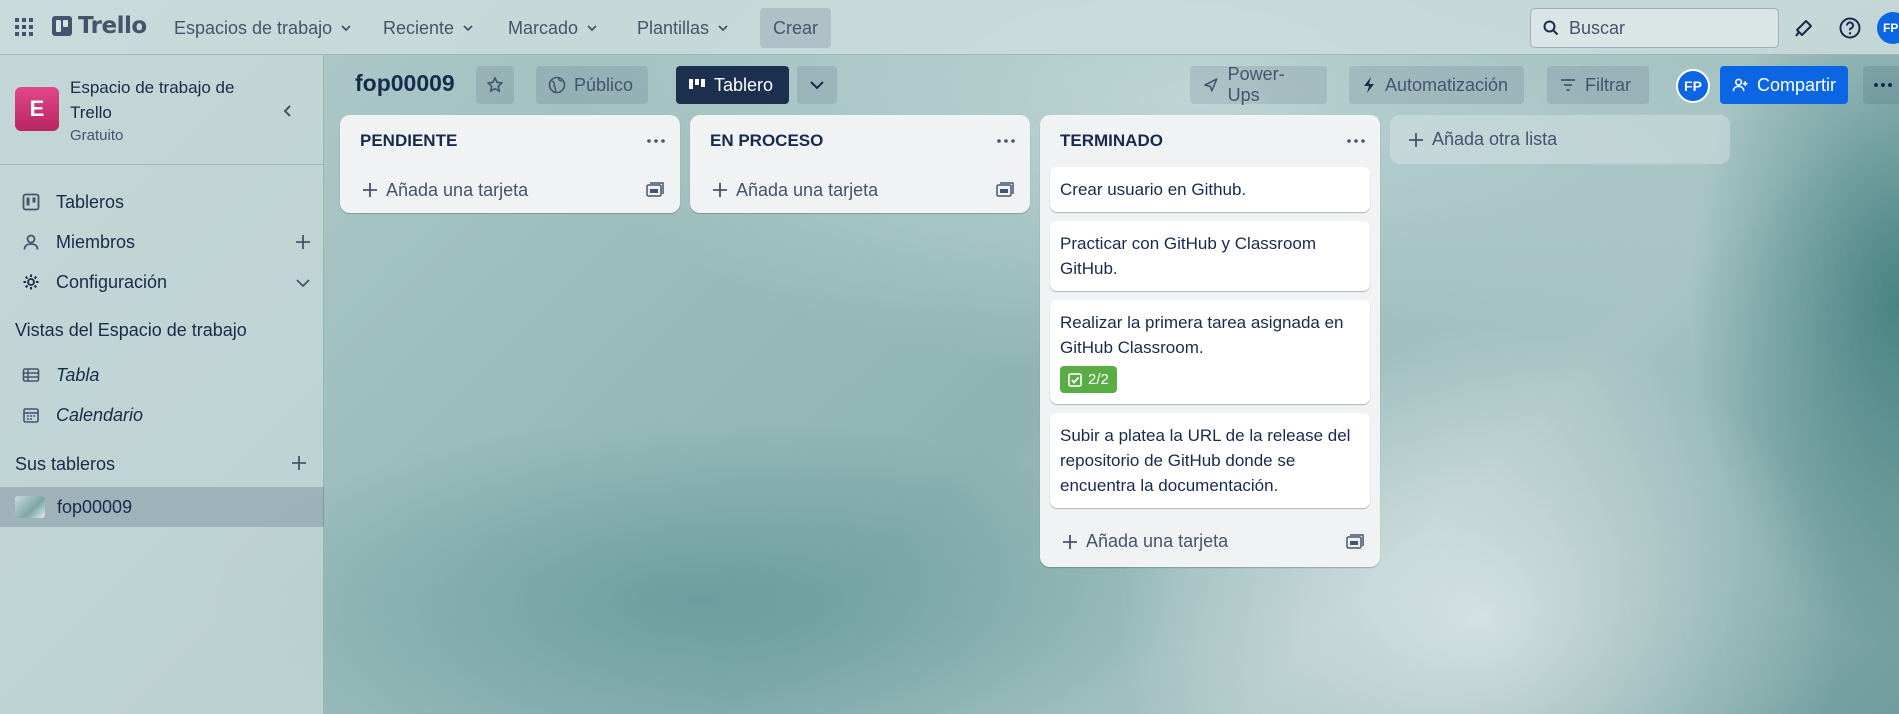 The height and width of the screenshot is (714, 1899). Describe the element at coordinates (1568, 85) in the screenshot. I see `filter-icon` at that location.